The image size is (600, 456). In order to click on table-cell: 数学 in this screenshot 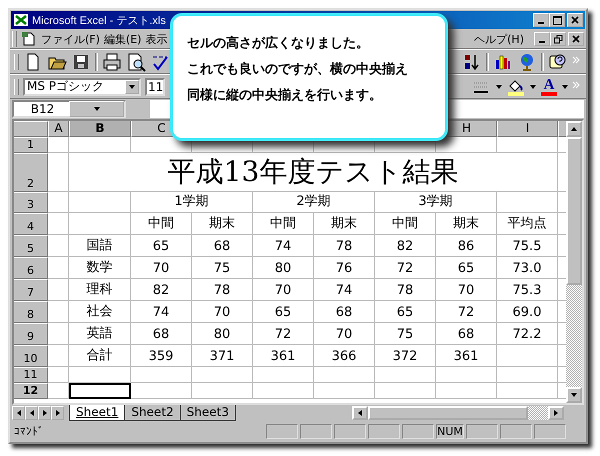, I will do `click(100, 268)`.